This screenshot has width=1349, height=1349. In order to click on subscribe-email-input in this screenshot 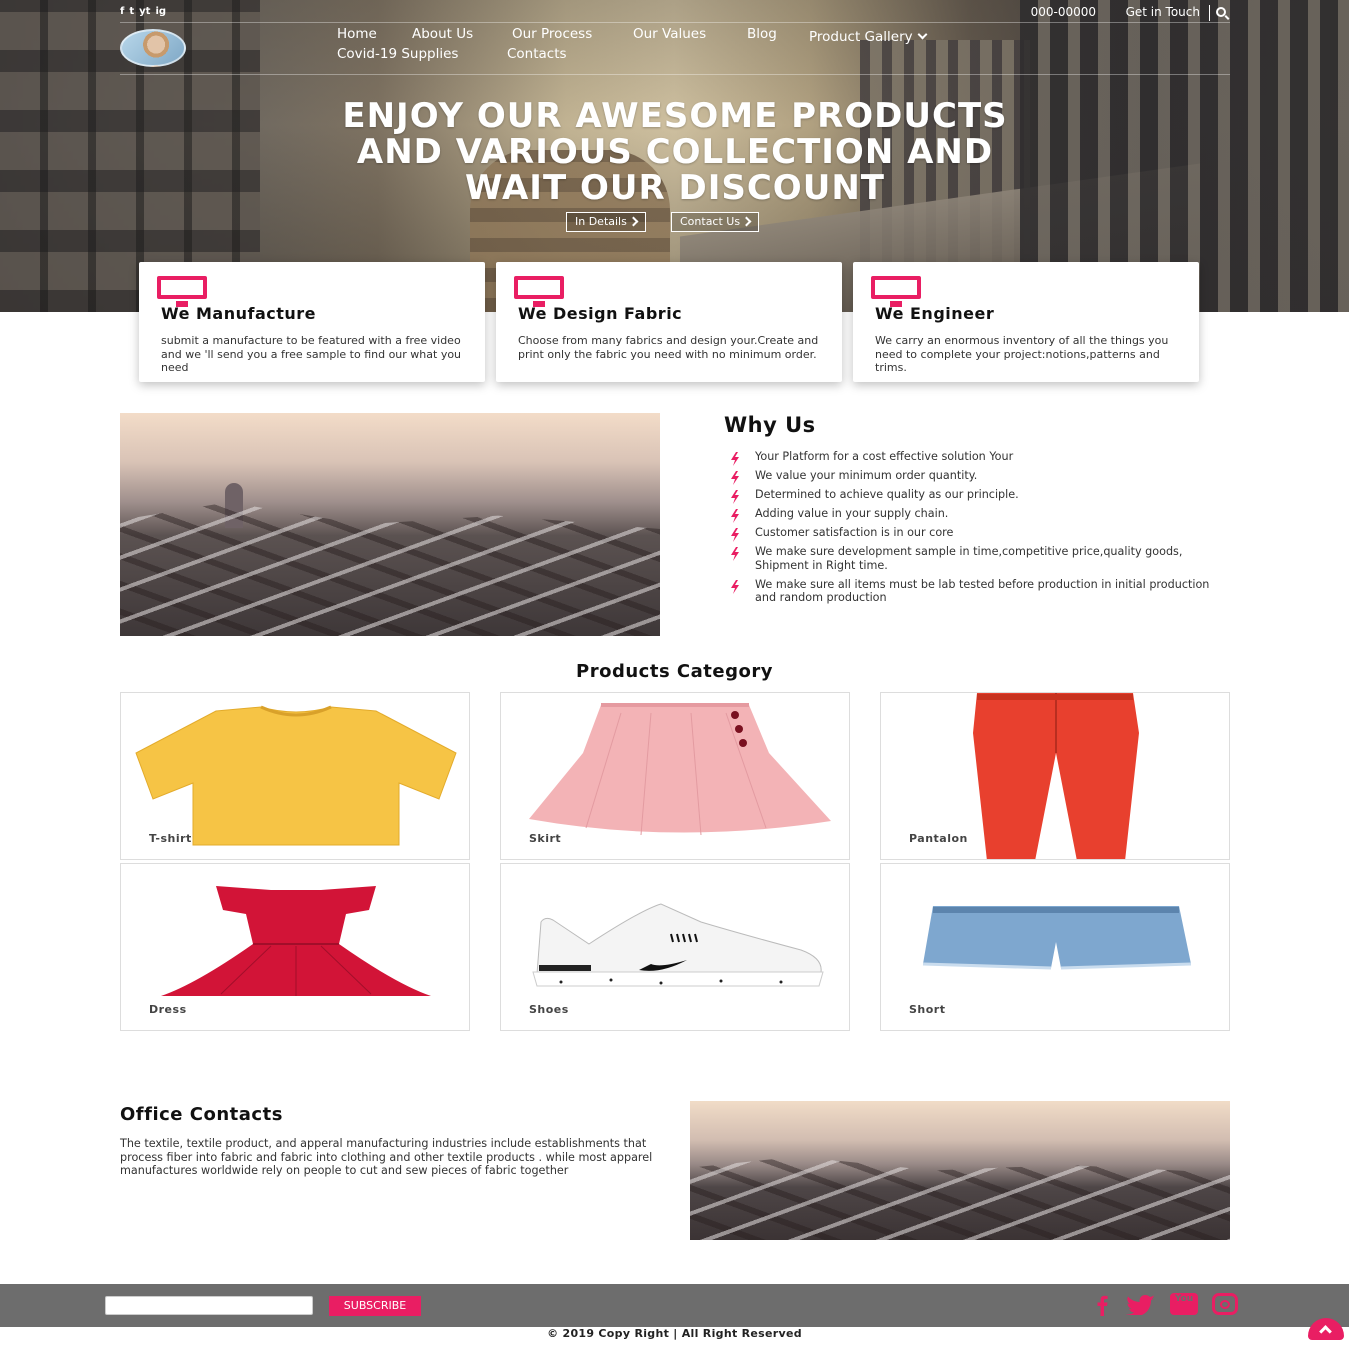, I will do `click(209, 1305)`.